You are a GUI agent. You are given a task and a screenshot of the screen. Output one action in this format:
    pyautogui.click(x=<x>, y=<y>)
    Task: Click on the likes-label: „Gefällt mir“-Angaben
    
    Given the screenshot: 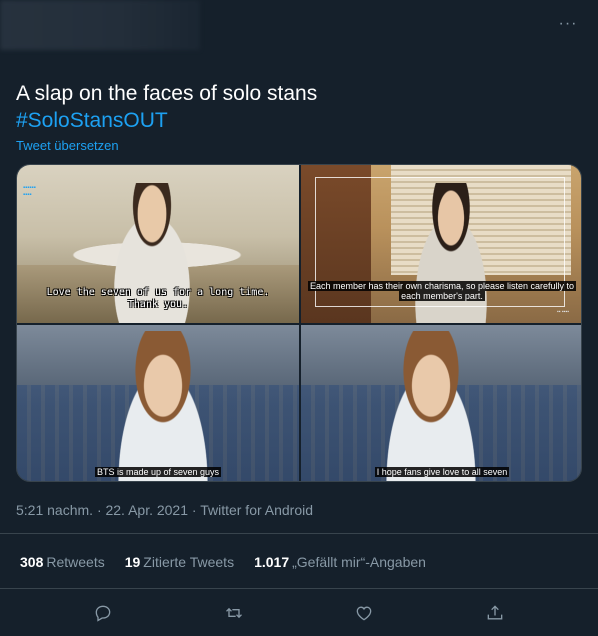 What is the action you would take?
    pyautogui.click(x=359, y=562)
    